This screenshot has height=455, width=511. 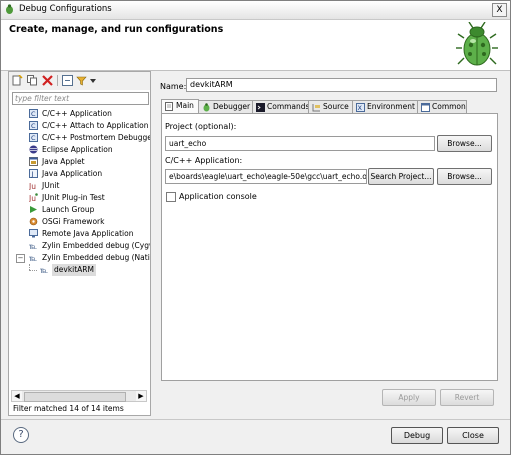 What do you see at coordinates (17, 80) in the screenshot?
I see `new-config-icon` at bounding box center [17, 80].